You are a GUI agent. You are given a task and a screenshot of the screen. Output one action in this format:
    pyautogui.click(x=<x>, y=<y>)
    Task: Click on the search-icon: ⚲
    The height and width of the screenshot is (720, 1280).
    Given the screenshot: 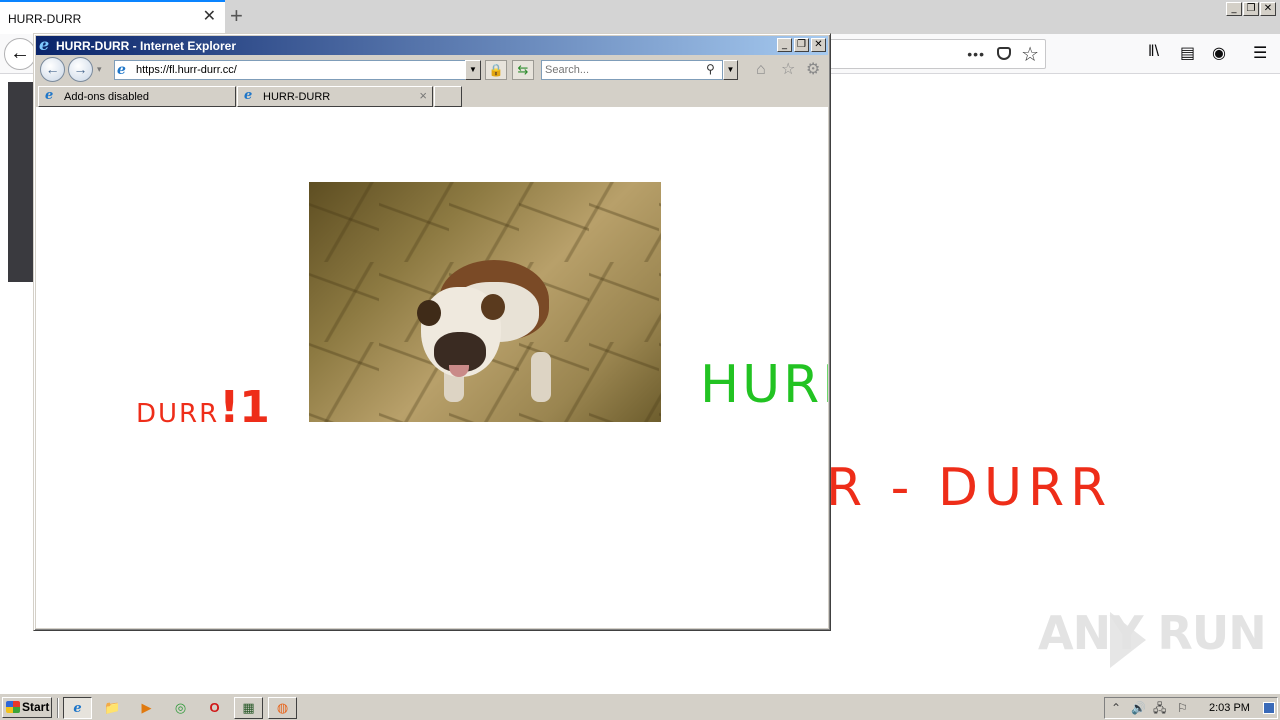 What is the action you would take?
    pyautogui.click(x=710, y=69)
    